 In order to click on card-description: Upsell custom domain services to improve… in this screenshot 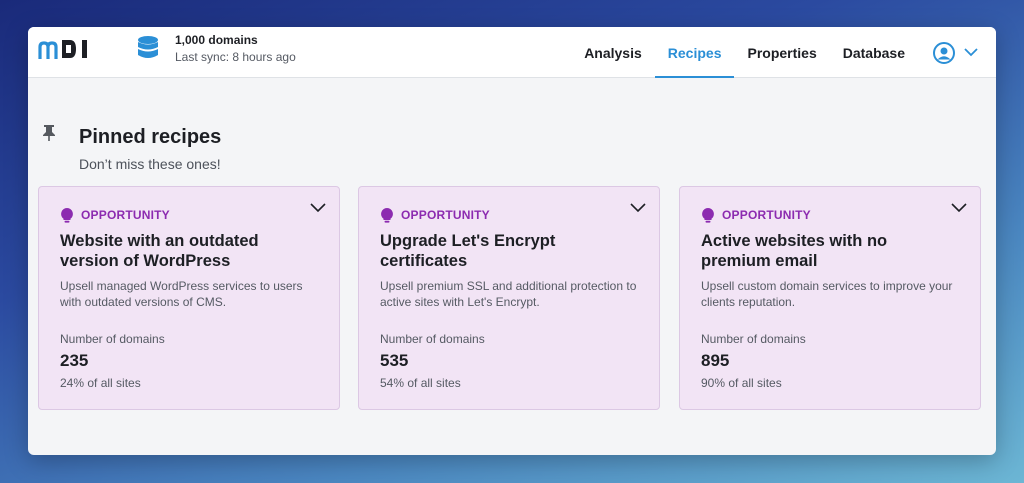, I will do `click(827, 294)`.